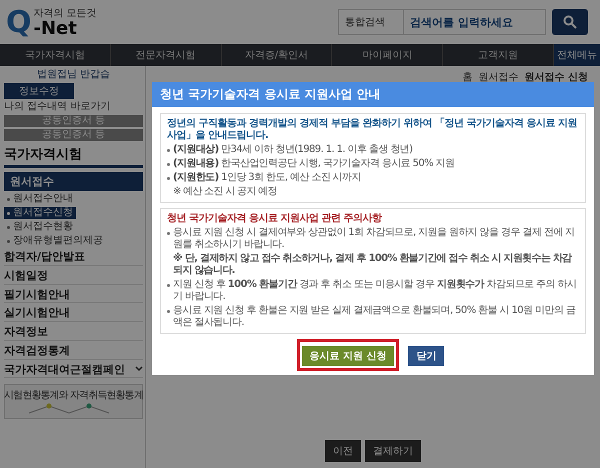 The width and height of the screenshot is (600, 468). Describe the element at coordinates (55, 55) in the screenshot. I see `nav-item: 국가자격시험` at that location.